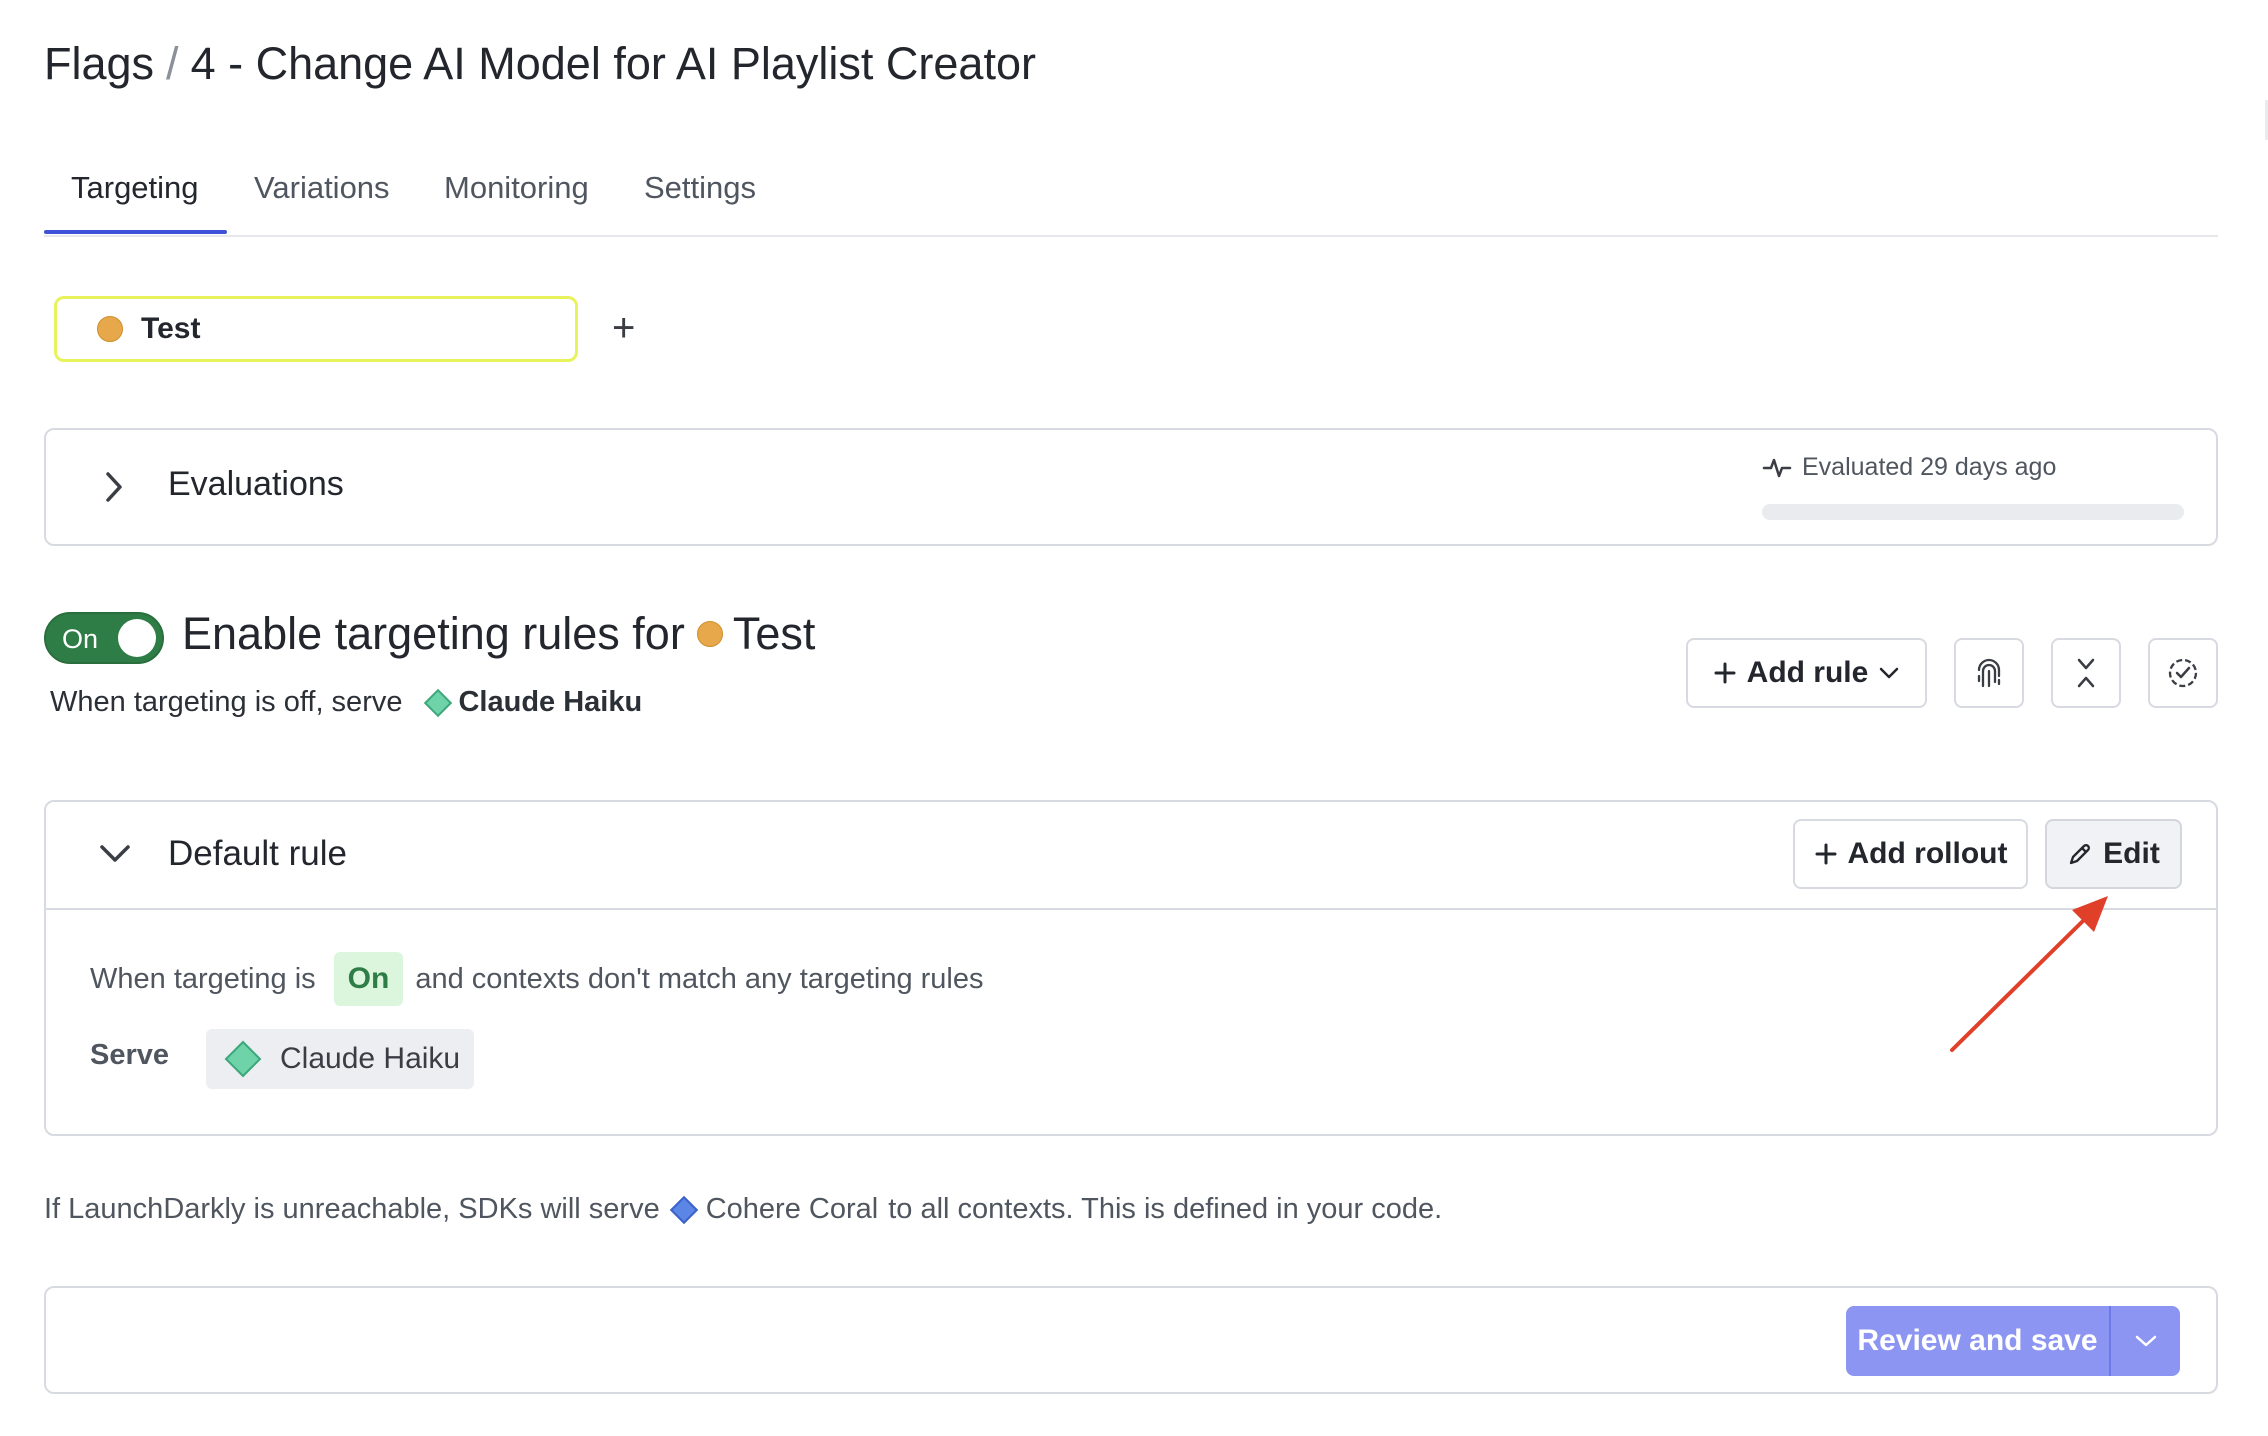 Image resolution: width=2268 pixels, height=1436 pixels. Describe the element at coordinates (135, 188) in the screenshot. I see `tab-targeting: Targeting` at that location.